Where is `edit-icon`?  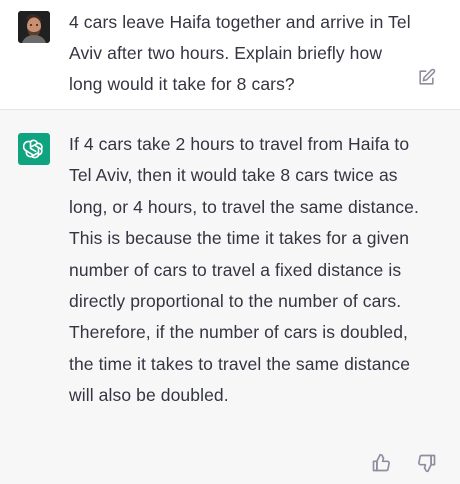
edit-icon is located at coordinates (426, 77).